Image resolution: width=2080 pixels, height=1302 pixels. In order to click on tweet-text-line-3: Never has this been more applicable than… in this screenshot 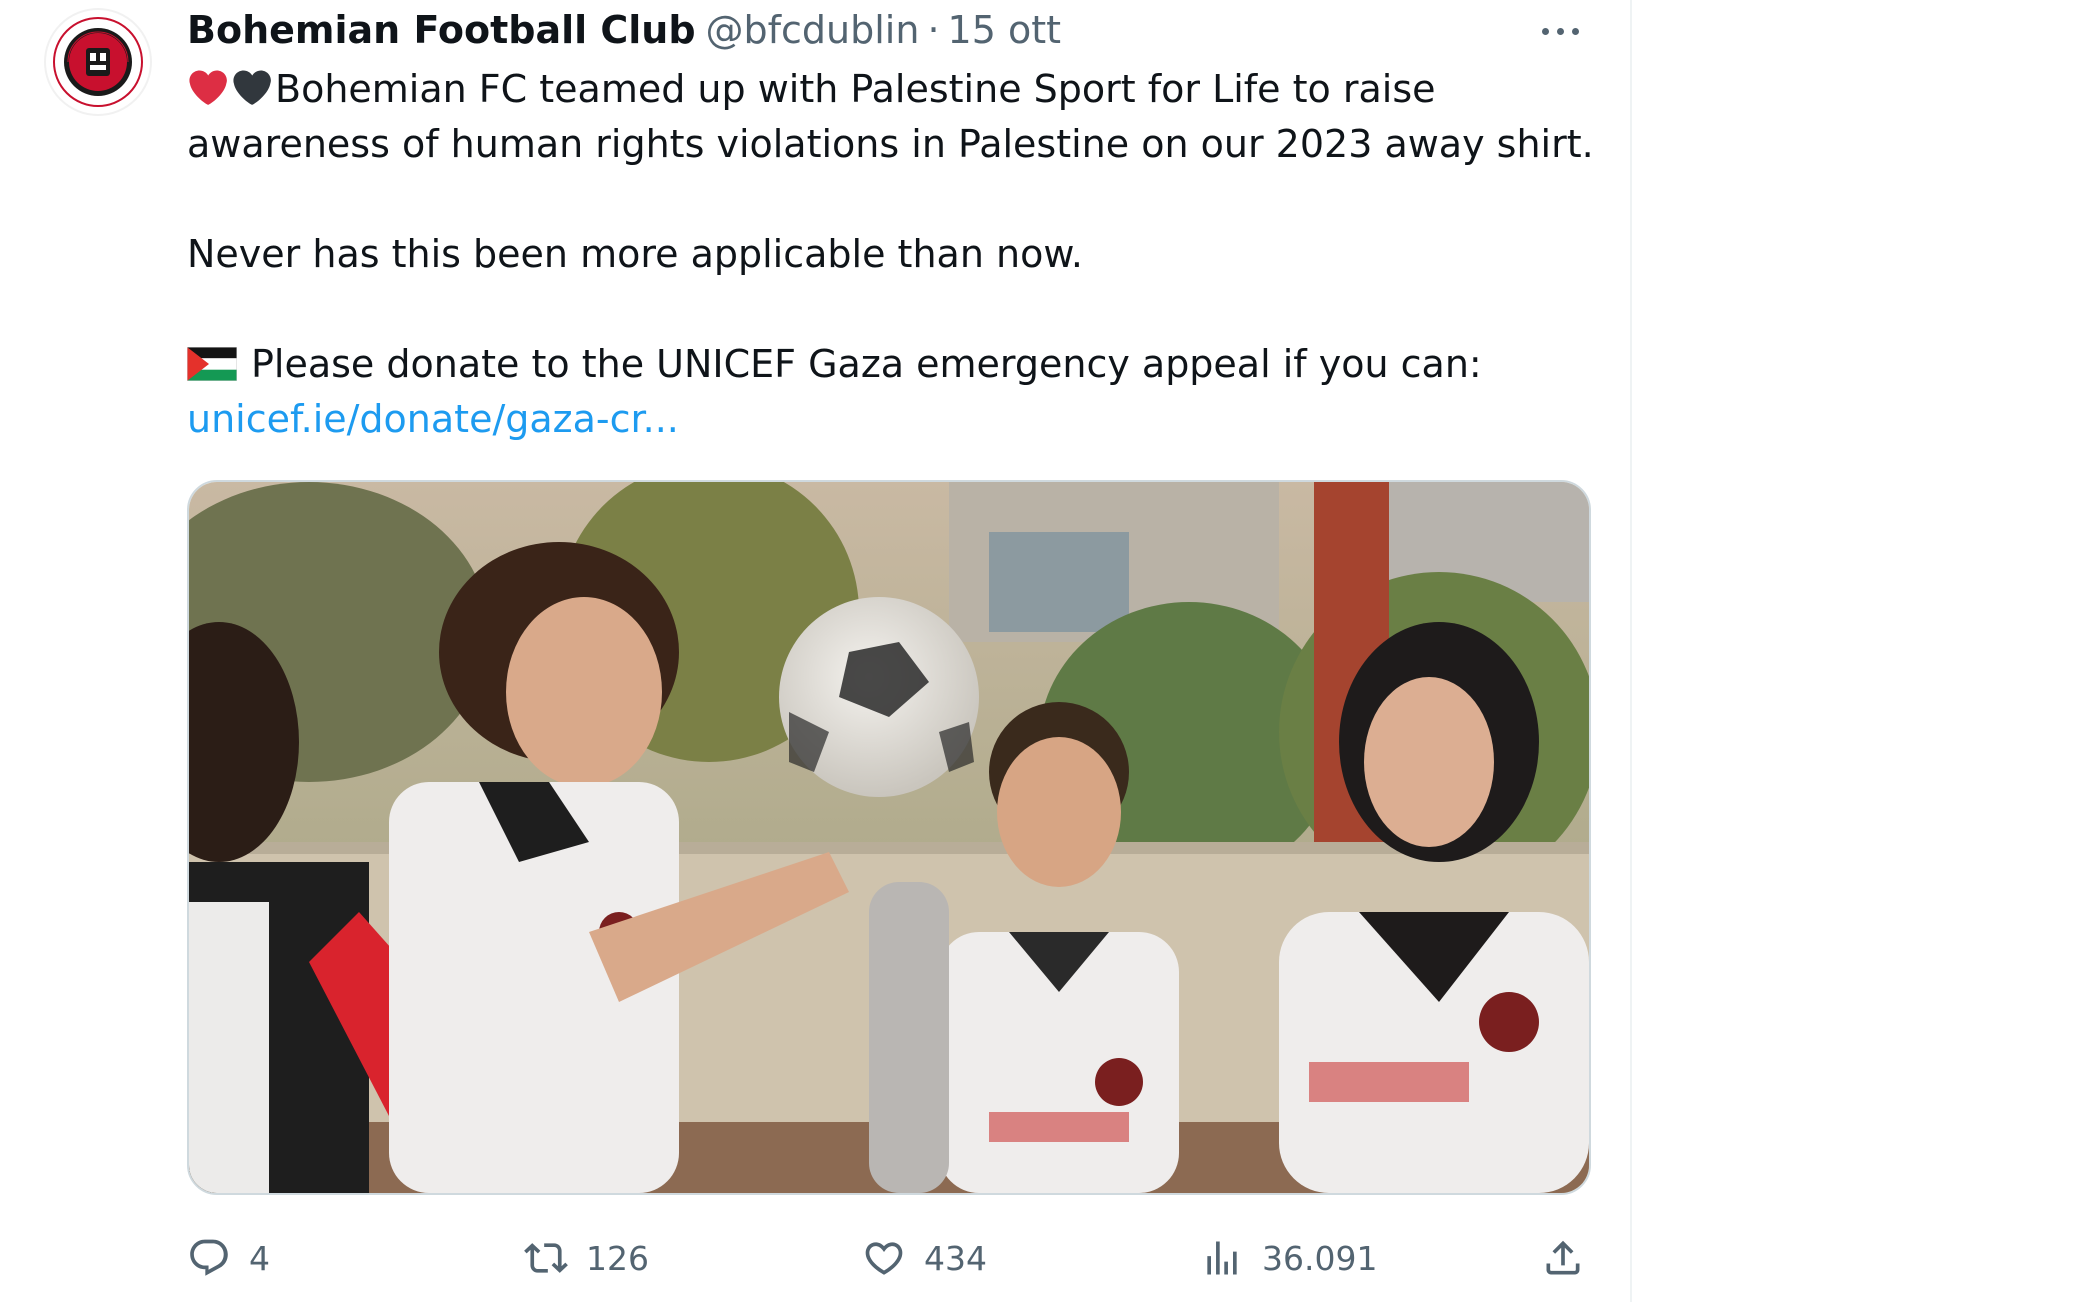, I will do `click(635, 254)`.